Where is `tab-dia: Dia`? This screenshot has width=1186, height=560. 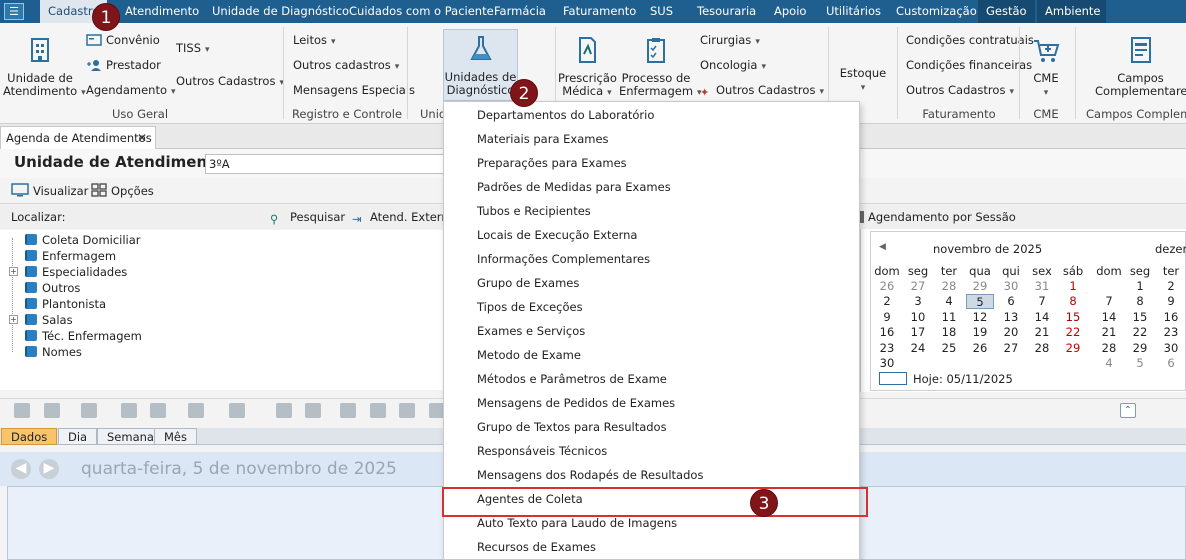 tab-dia: Dia is located at coordinates (78, 436).